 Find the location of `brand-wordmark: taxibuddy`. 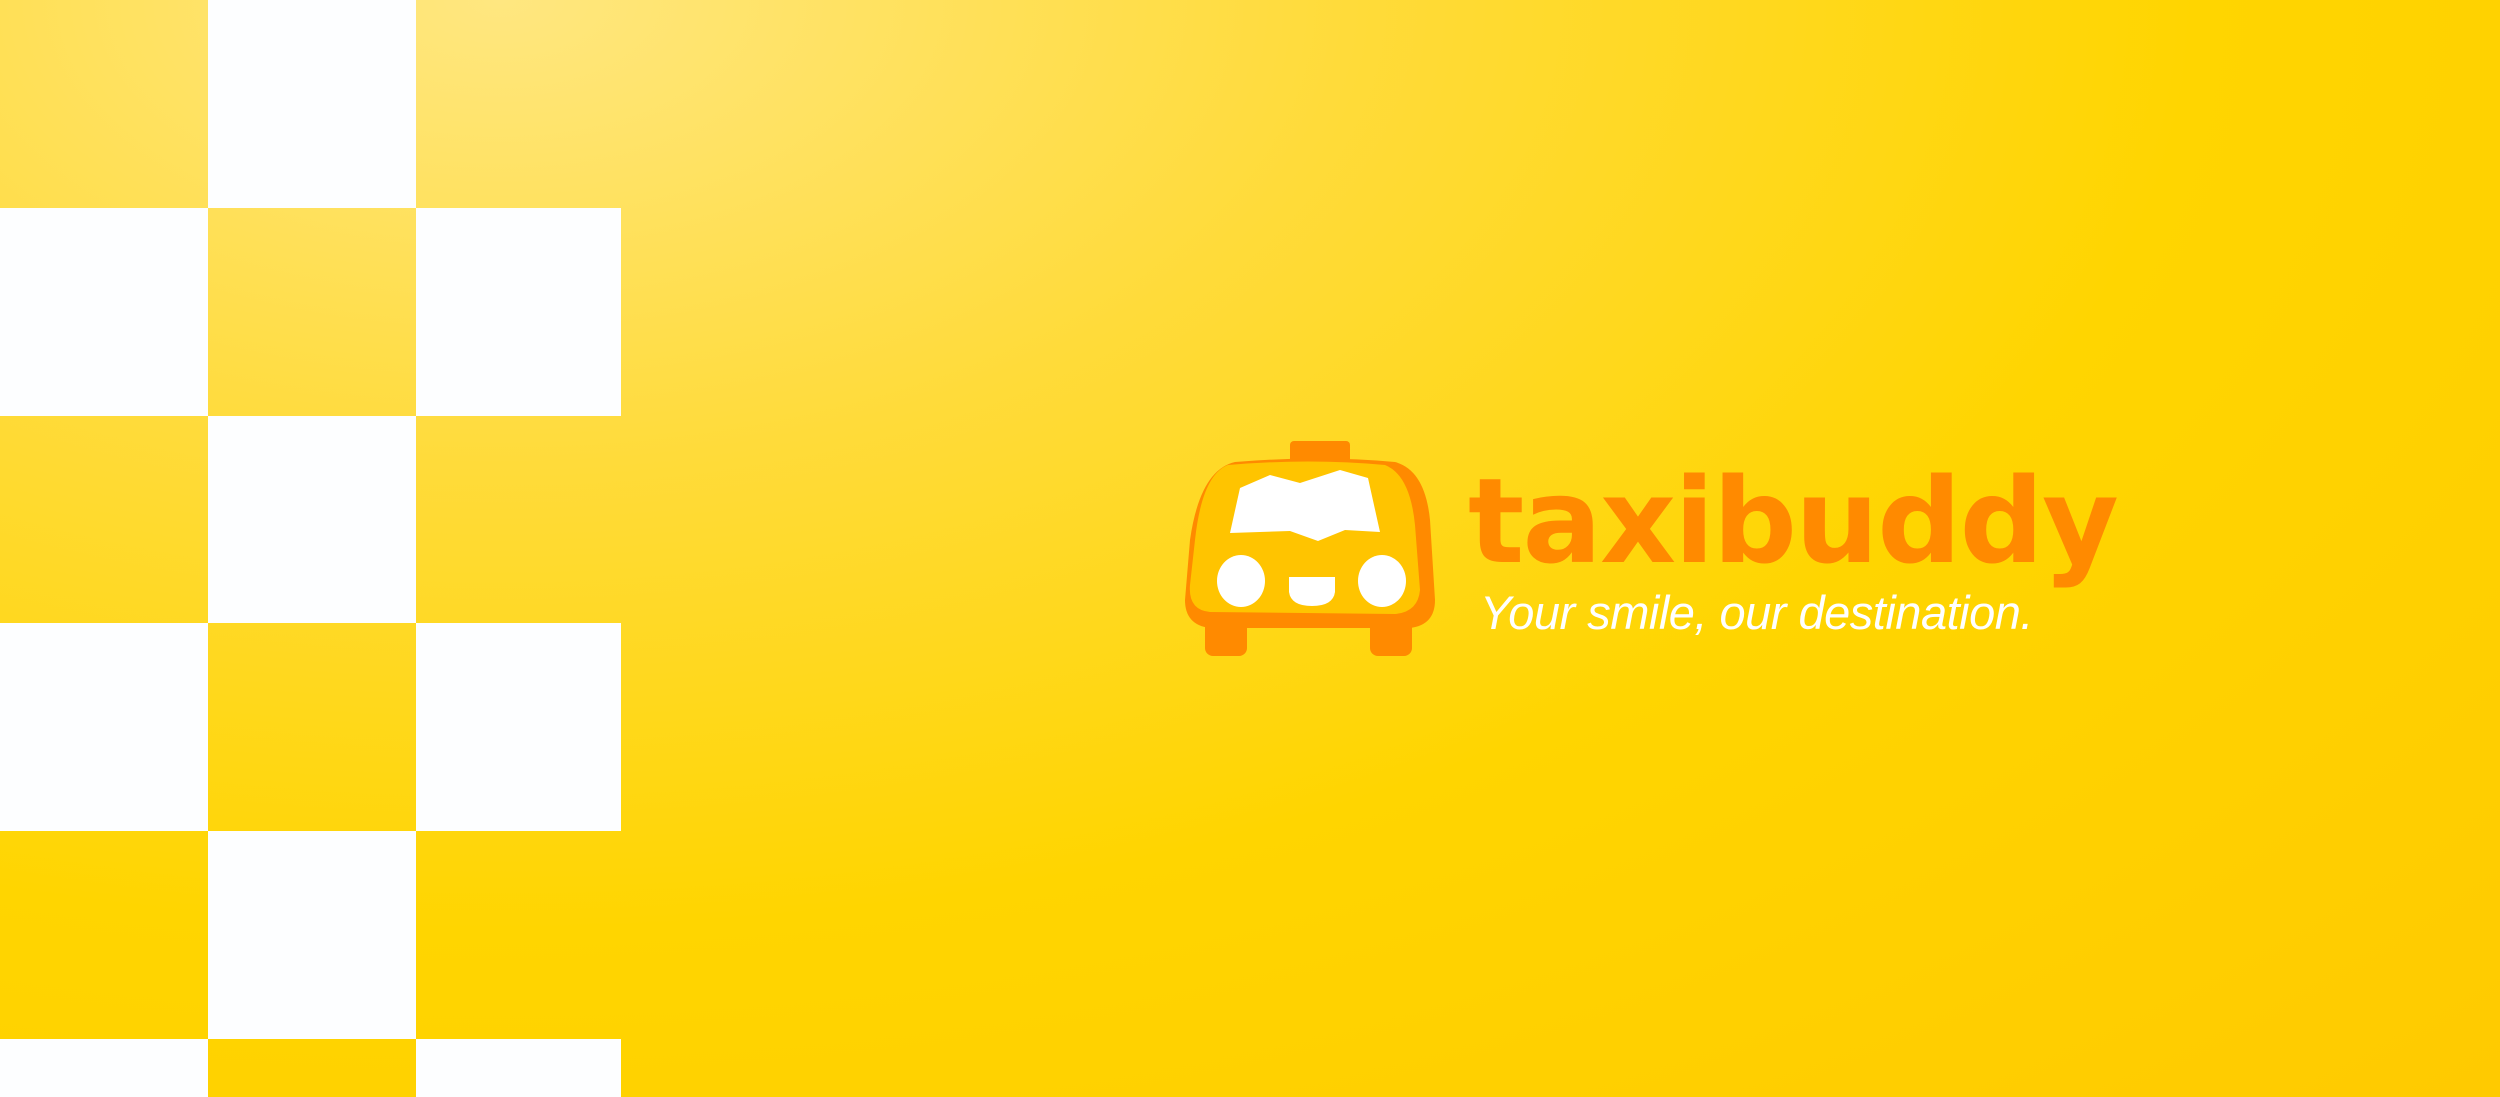

brand-wordmark: taxibuddy is located at coordinates (1793, 521).